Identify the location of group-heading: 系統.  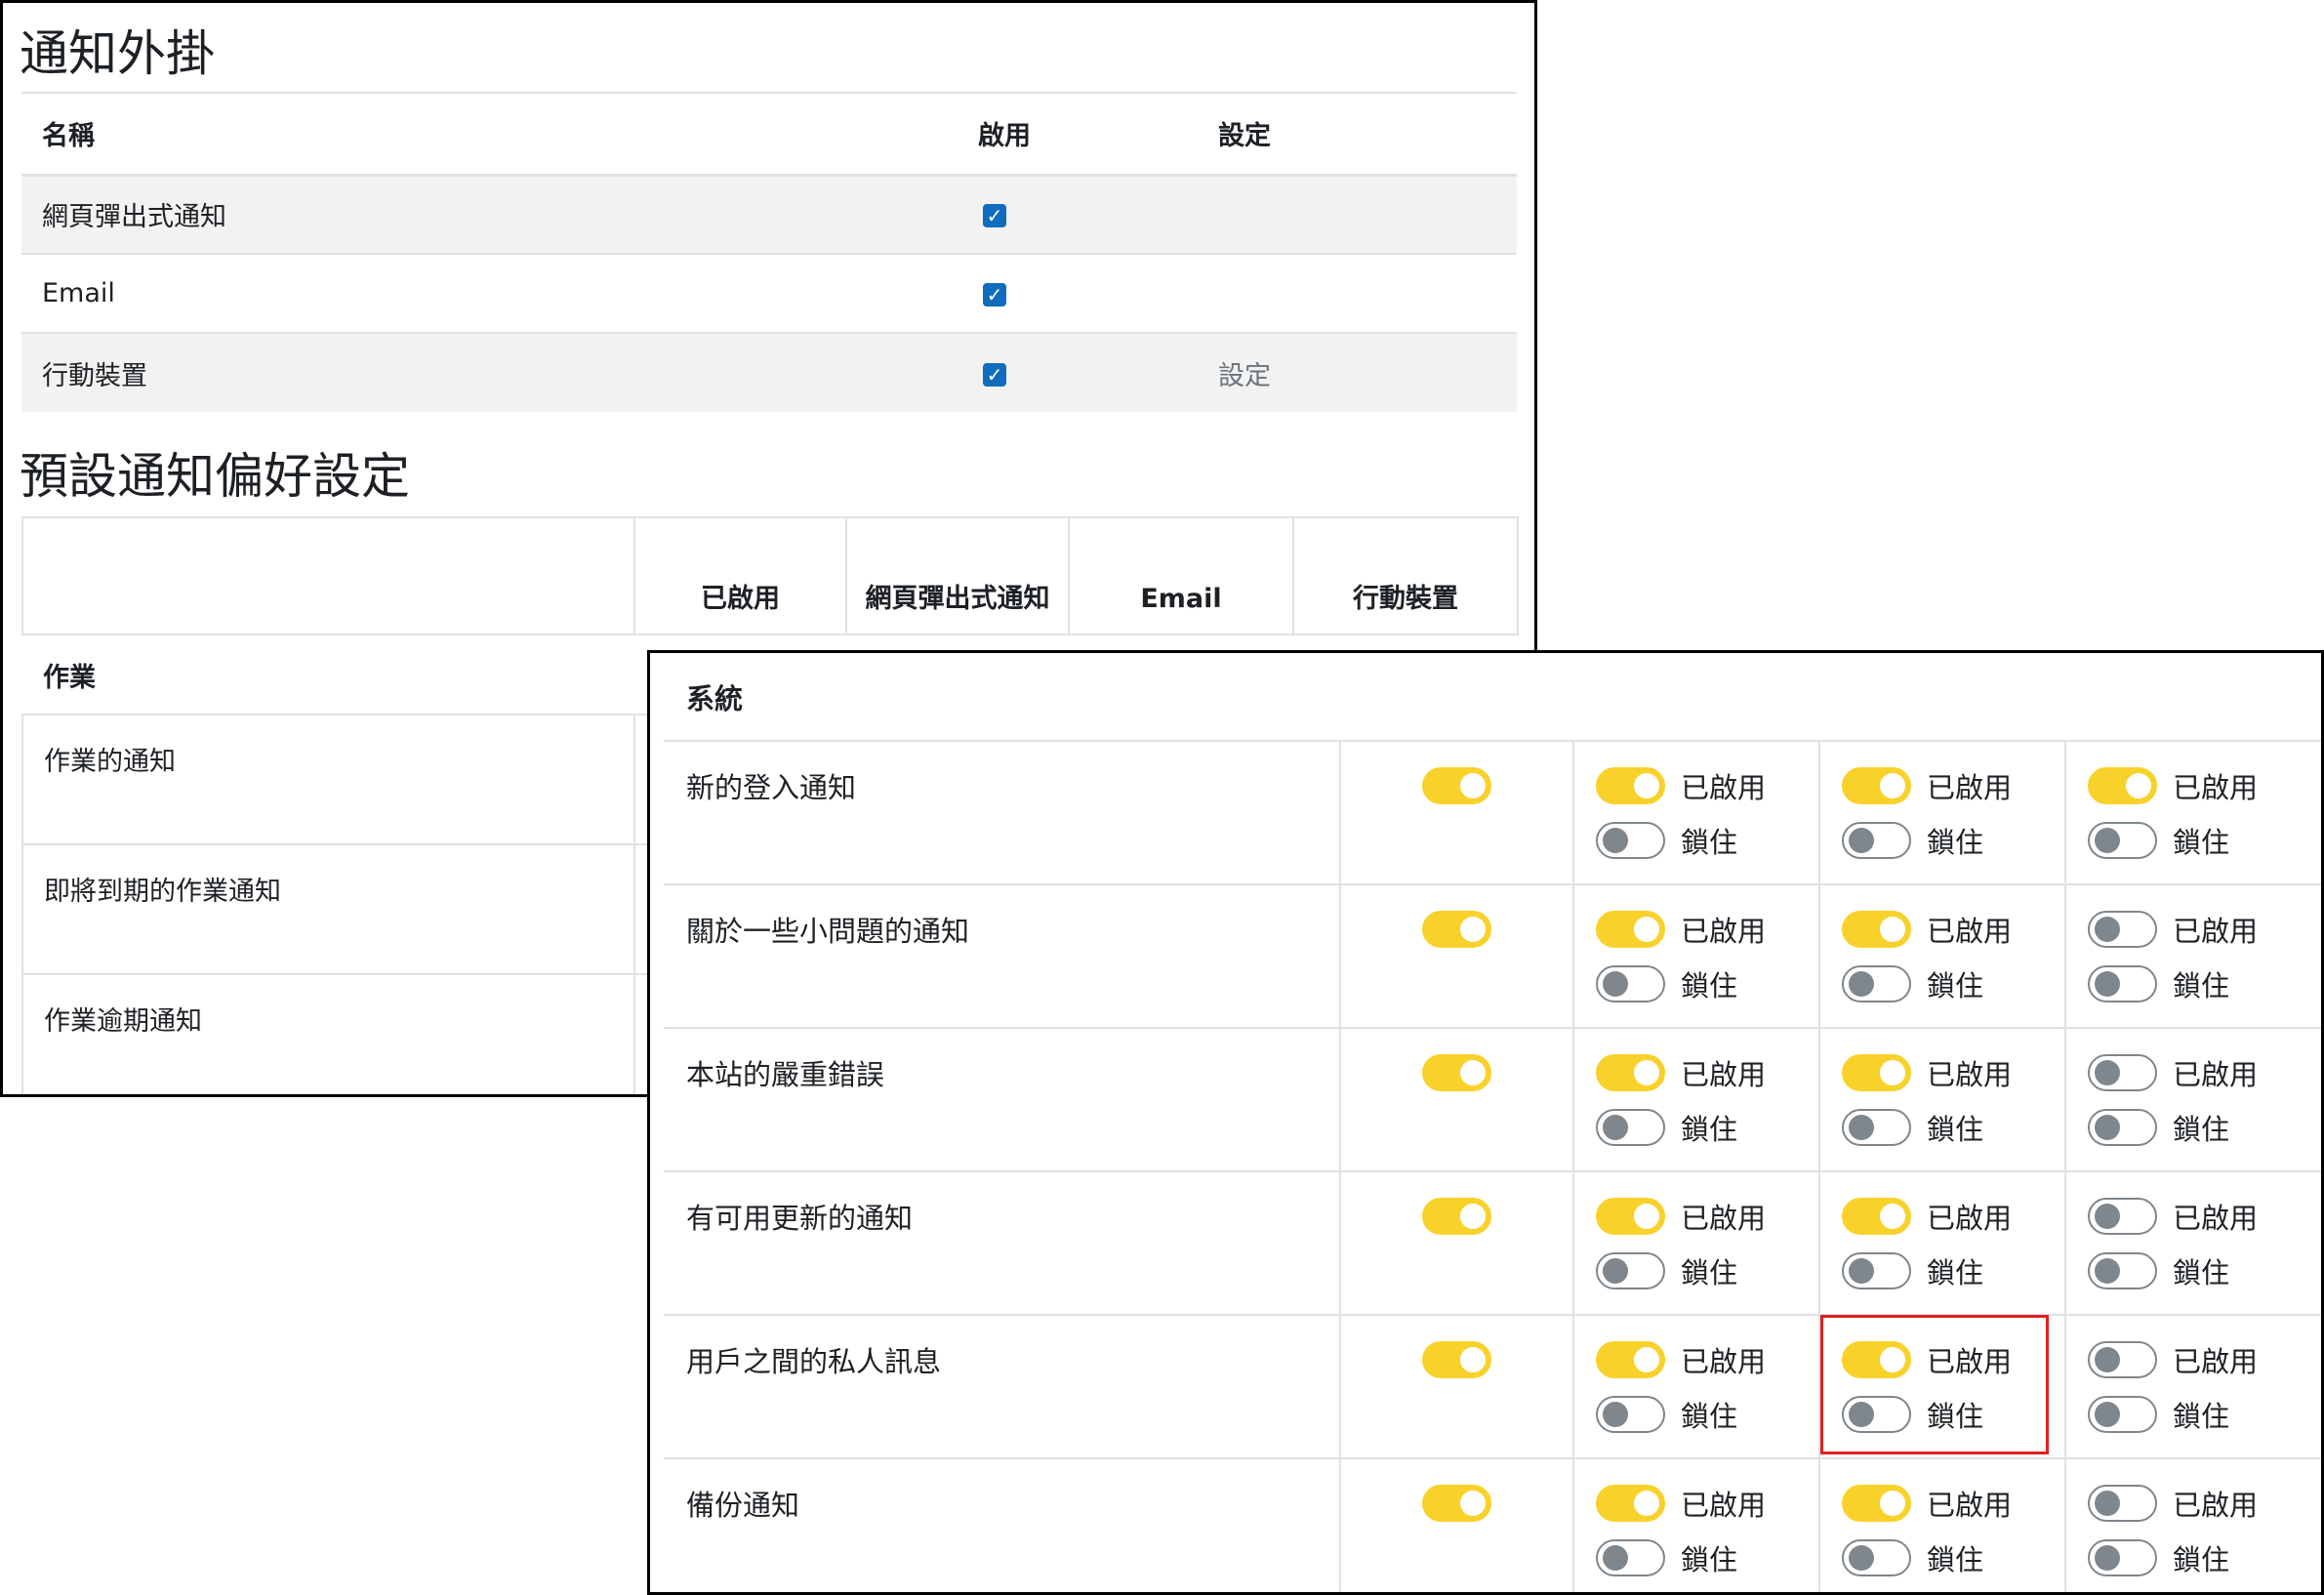
(1493, 697).